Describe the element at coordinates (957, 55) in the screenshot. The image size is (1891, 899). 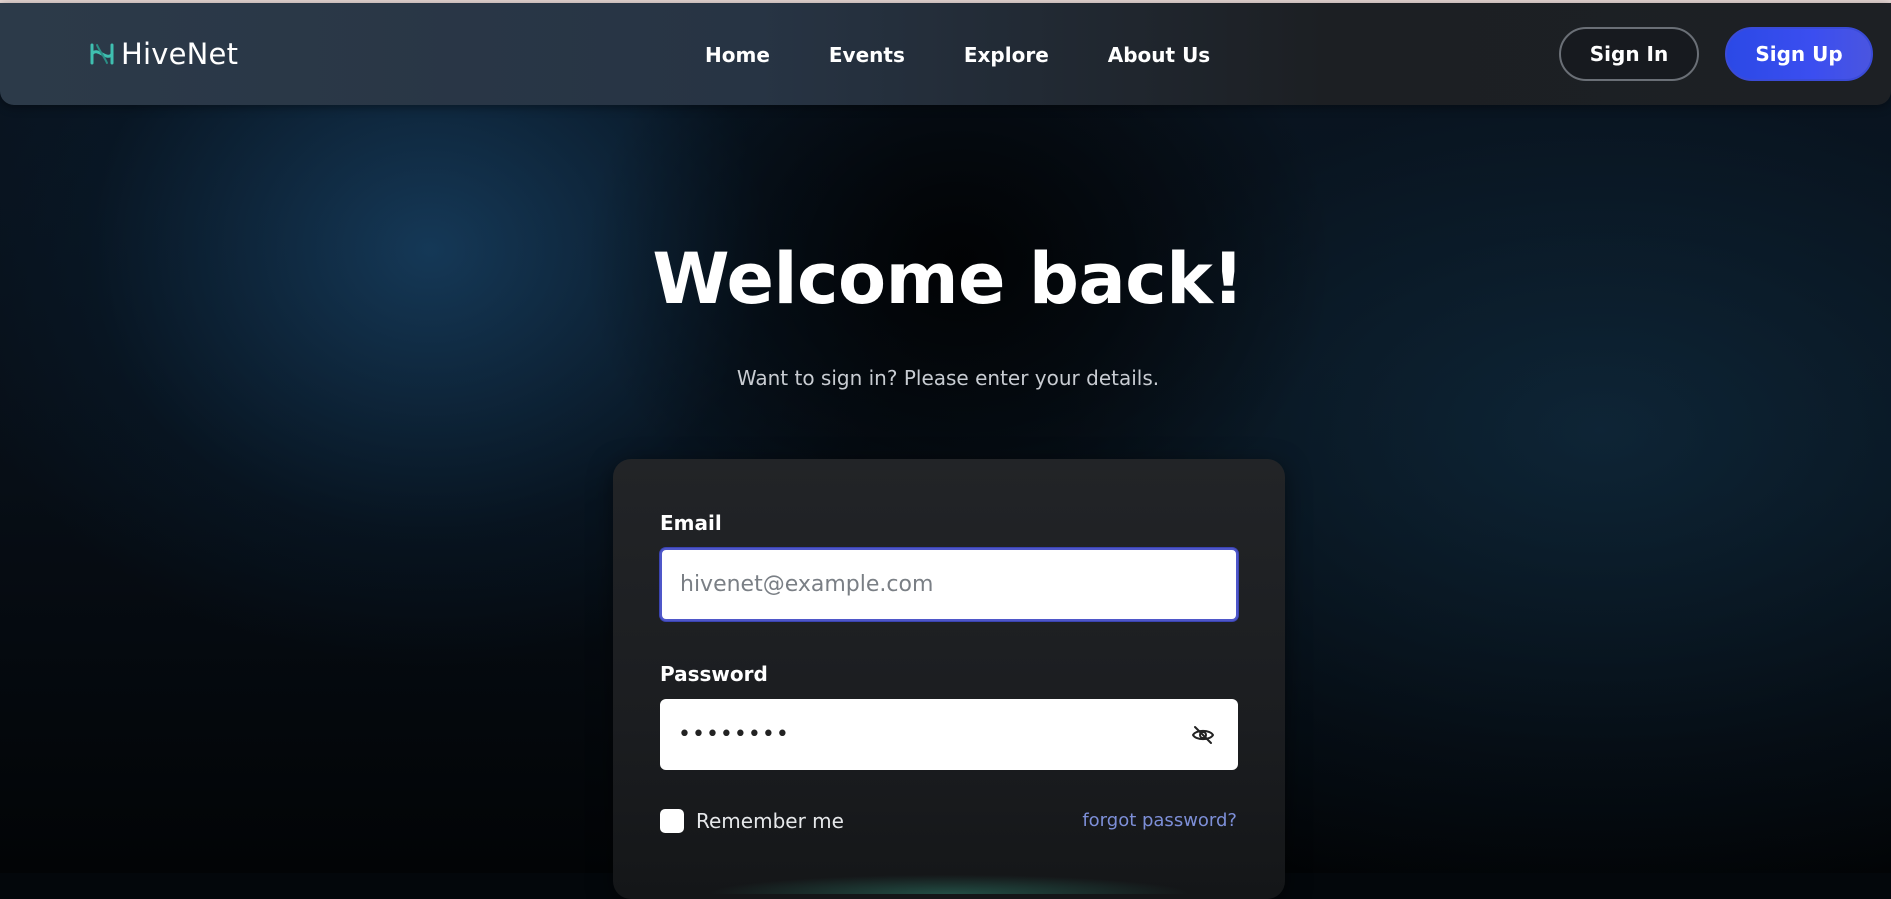
I see `main-nav: Home Events Explore About Us` at that location.